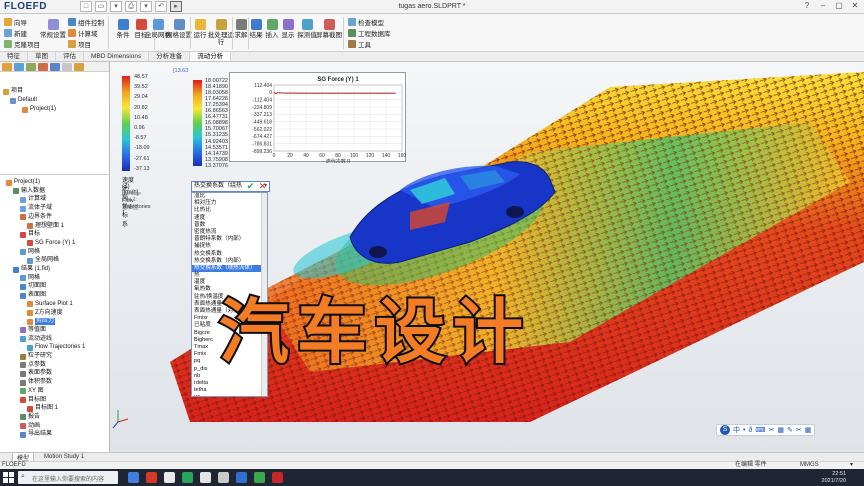  I want to click on analysis-tree-item: 表面图, so click(33, 295).